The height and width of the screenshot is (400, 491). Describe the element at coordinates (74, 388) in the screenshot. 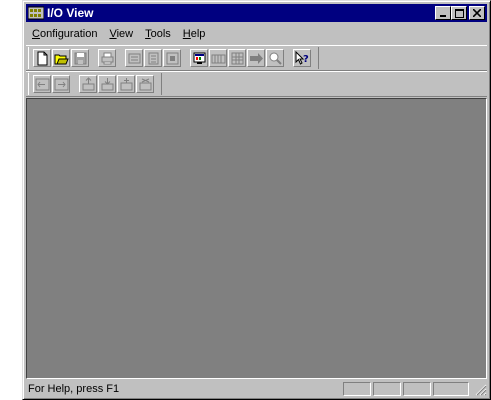

I see `status-text: For Help, press F1` at that location.